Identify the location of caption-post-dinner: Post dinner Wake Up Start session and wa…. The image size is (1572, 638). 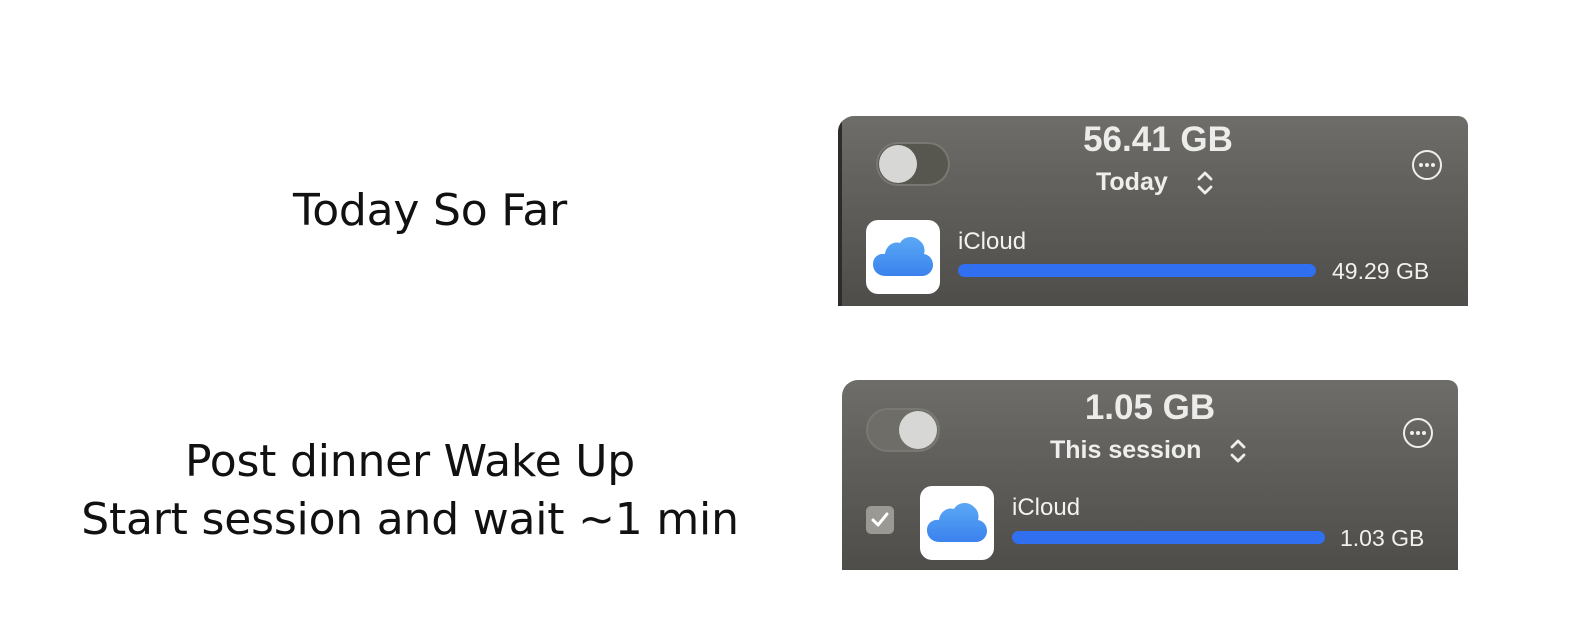
(410, 491).